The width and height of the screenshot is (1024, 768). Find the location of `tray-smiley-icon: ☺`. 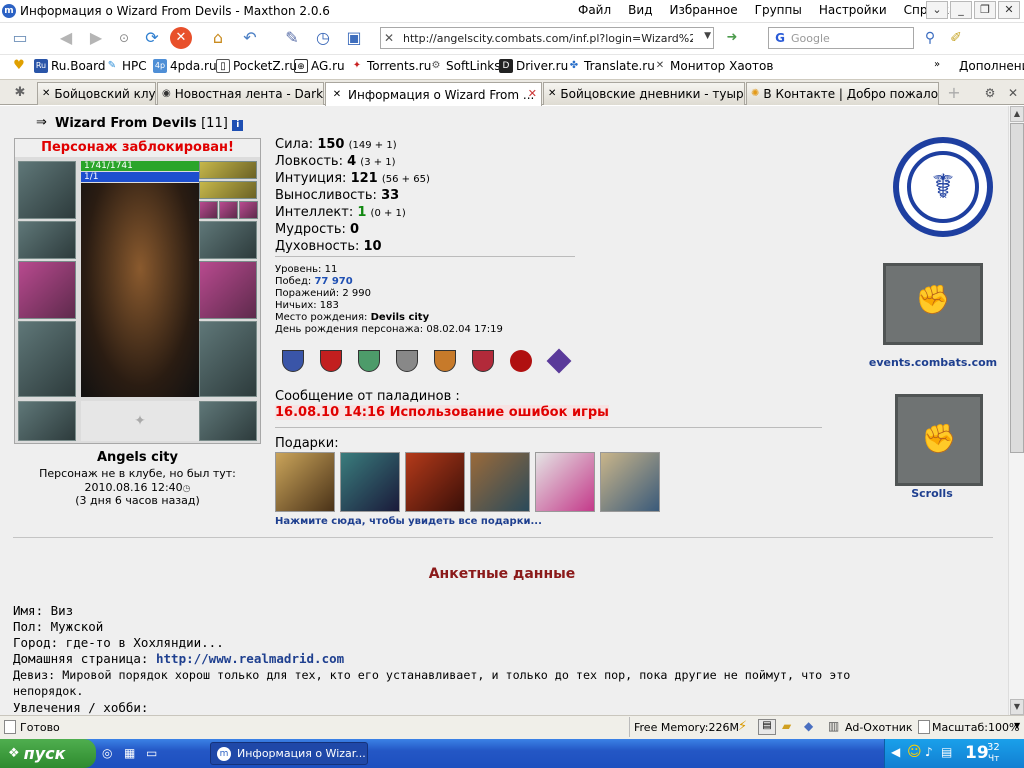

tray-smiley-icon: ☺ is located at coordinates (914, 752).